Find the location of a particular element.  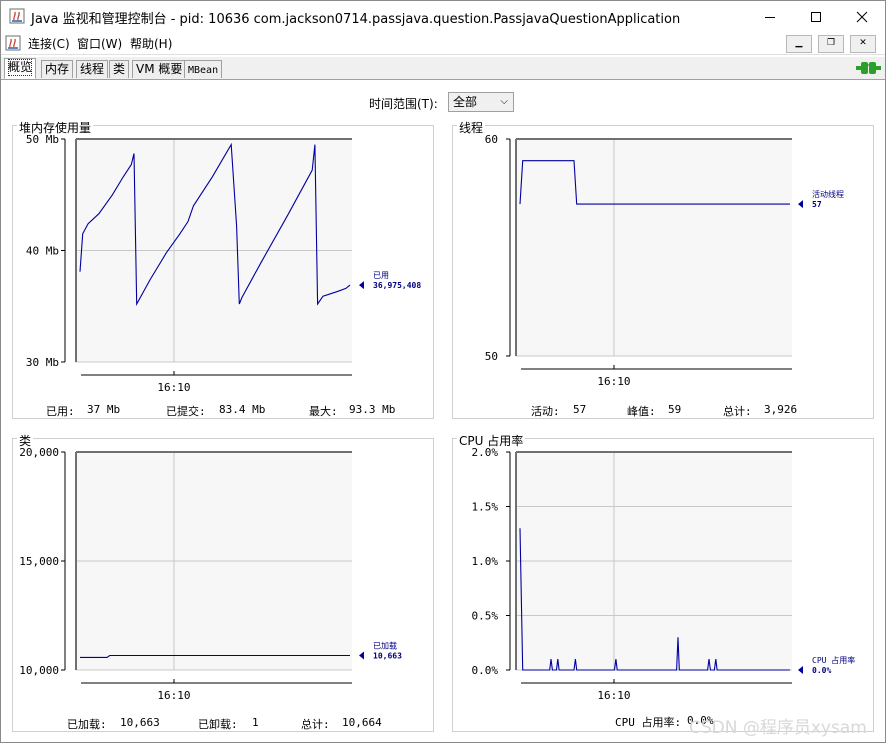

threads-live-label: 活动: is located at coordinates (545, 411).